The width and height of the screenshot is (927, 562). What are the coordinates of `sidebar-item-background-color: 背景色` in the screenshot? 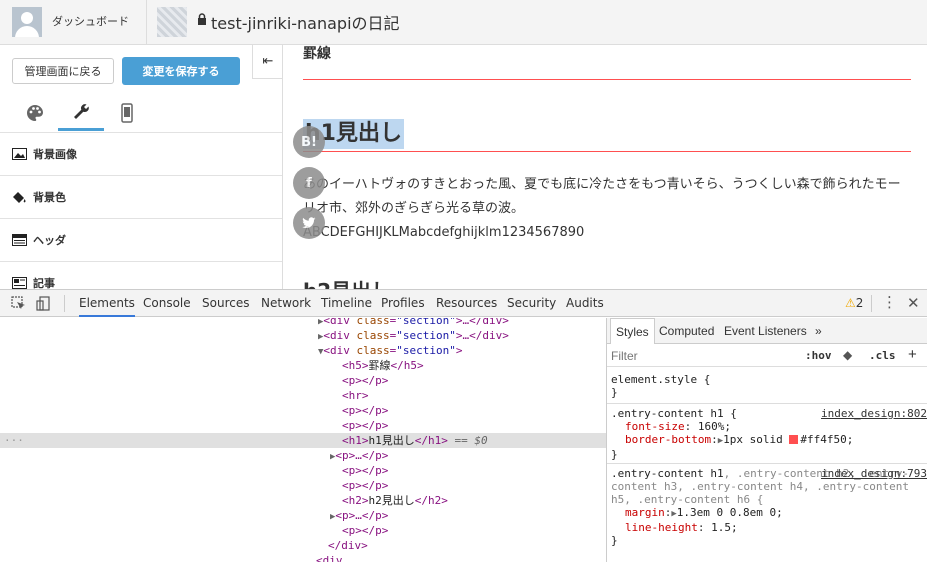 It's located at (141, 196).